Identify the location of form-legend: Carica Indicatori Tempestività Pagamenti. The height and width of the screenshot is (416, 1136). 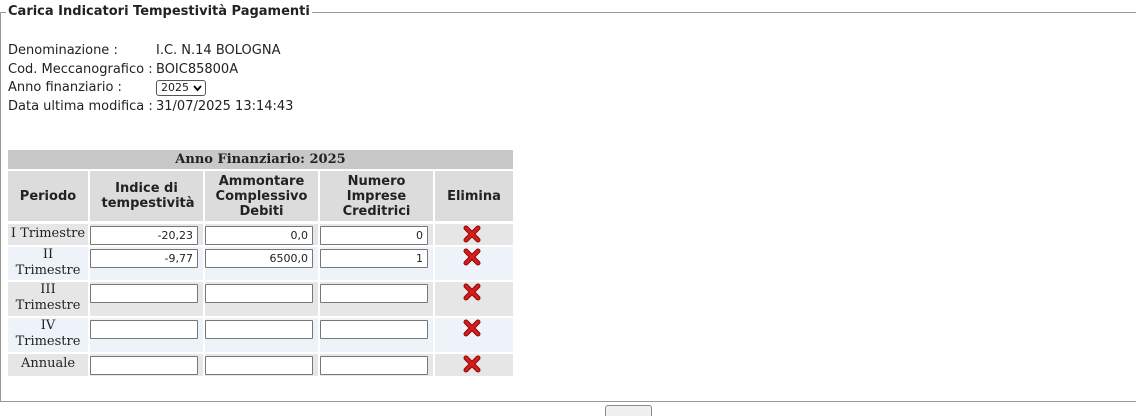
(159, 11).